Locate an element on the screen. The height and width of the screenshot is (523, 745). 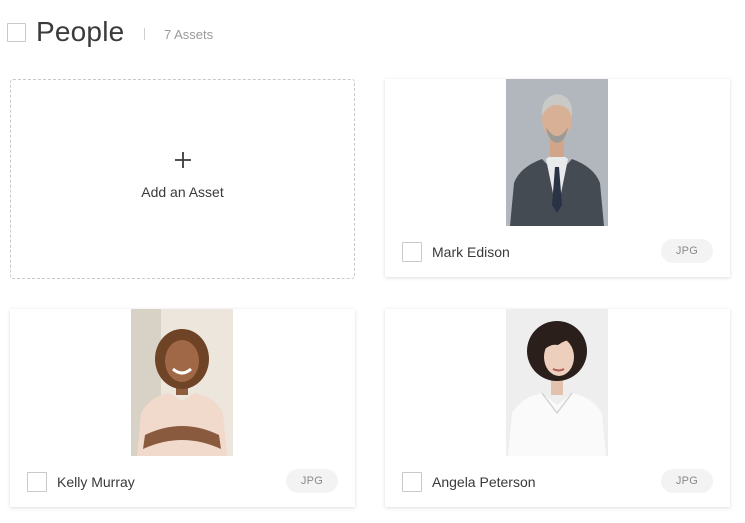
add-asset-label: Add an Asset is located at coordinates (182, 192).